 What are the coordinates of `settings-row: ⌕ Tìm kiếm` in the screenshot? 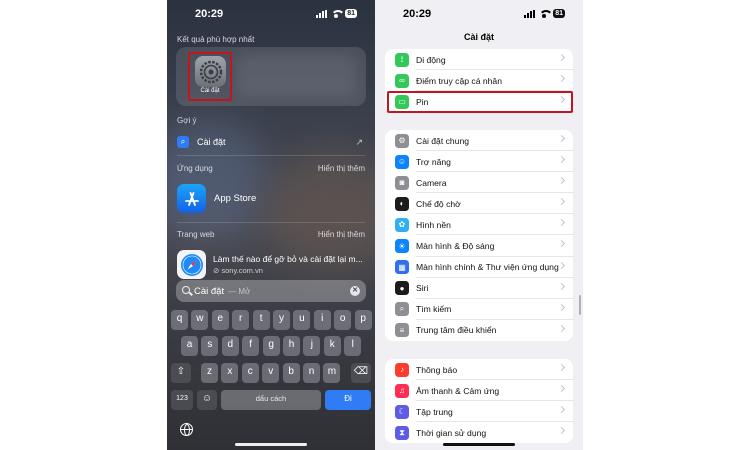 It's located at (479, 309).